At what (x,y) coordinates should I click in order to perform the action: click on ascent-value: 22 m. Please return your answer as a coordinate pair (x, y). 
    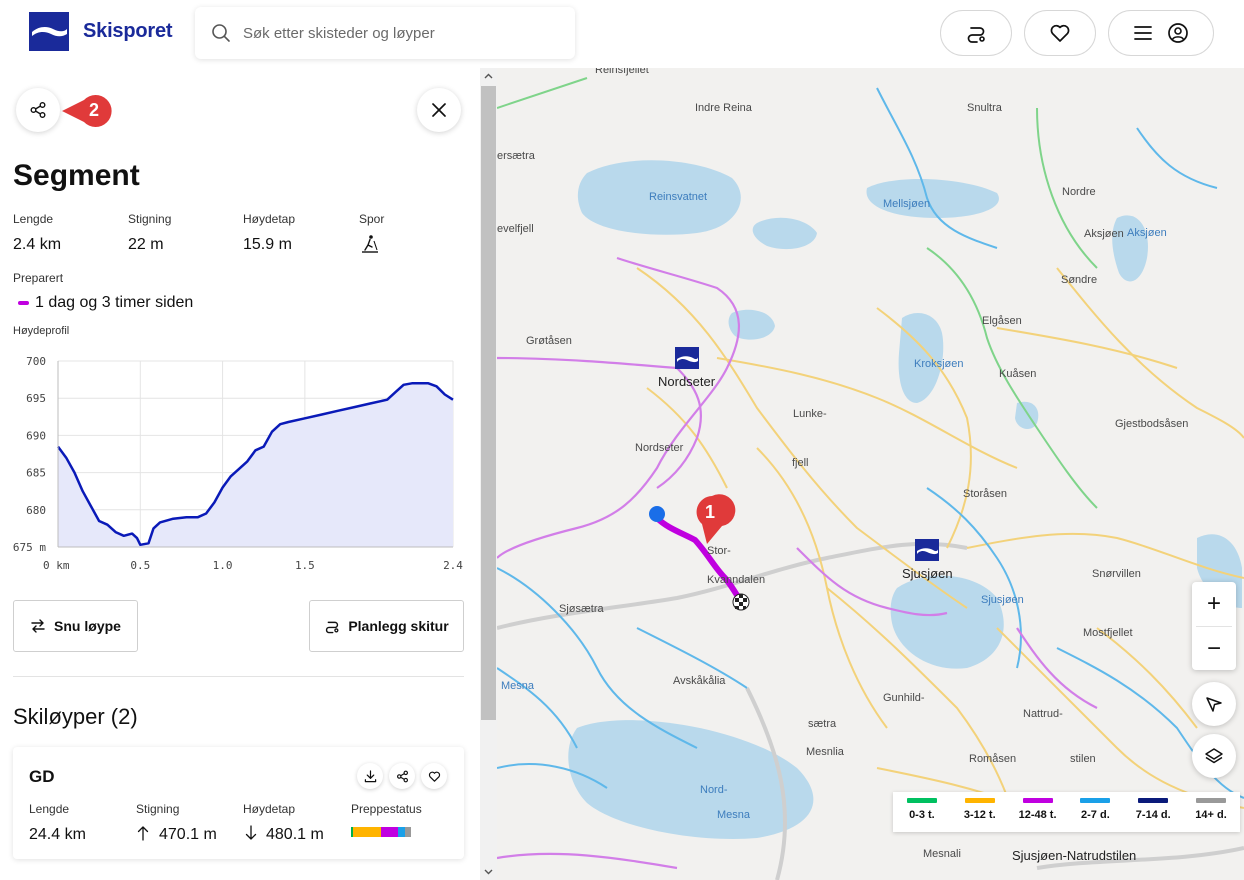
    Looking at the image, I should click on (146, 244).